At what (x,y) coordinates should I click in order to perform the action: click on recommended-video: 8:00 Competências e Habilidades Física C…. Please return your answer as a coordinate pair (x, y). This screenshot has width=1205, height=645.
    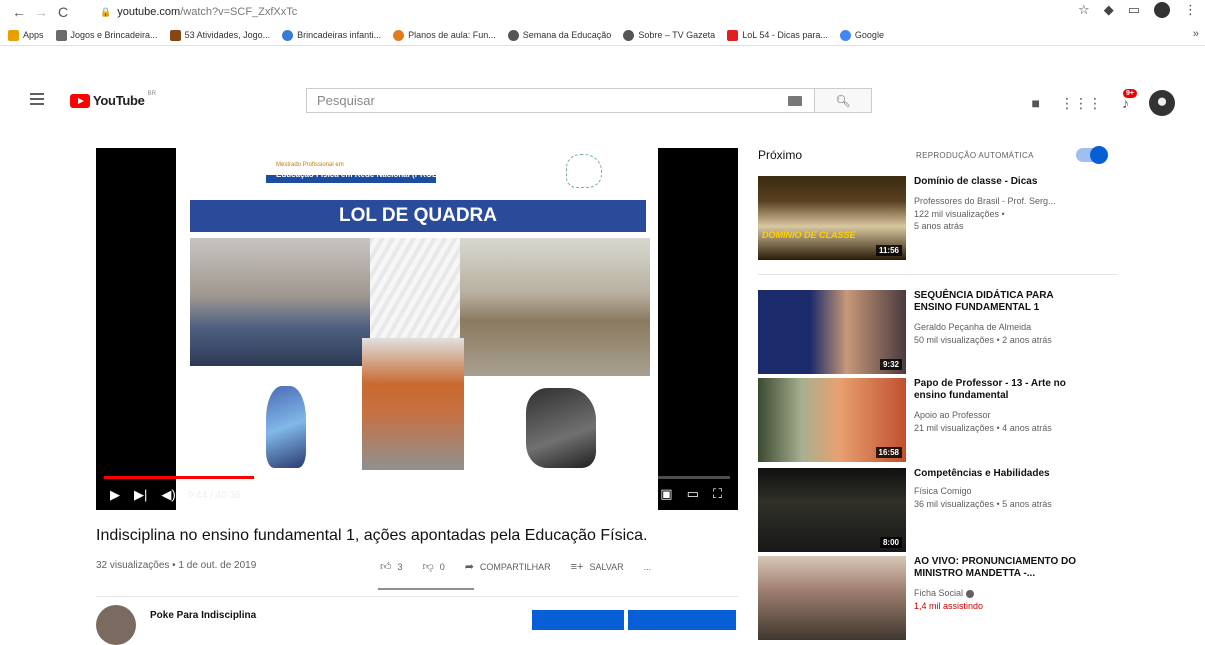
    Looking at the image, I should click on (938, 511).